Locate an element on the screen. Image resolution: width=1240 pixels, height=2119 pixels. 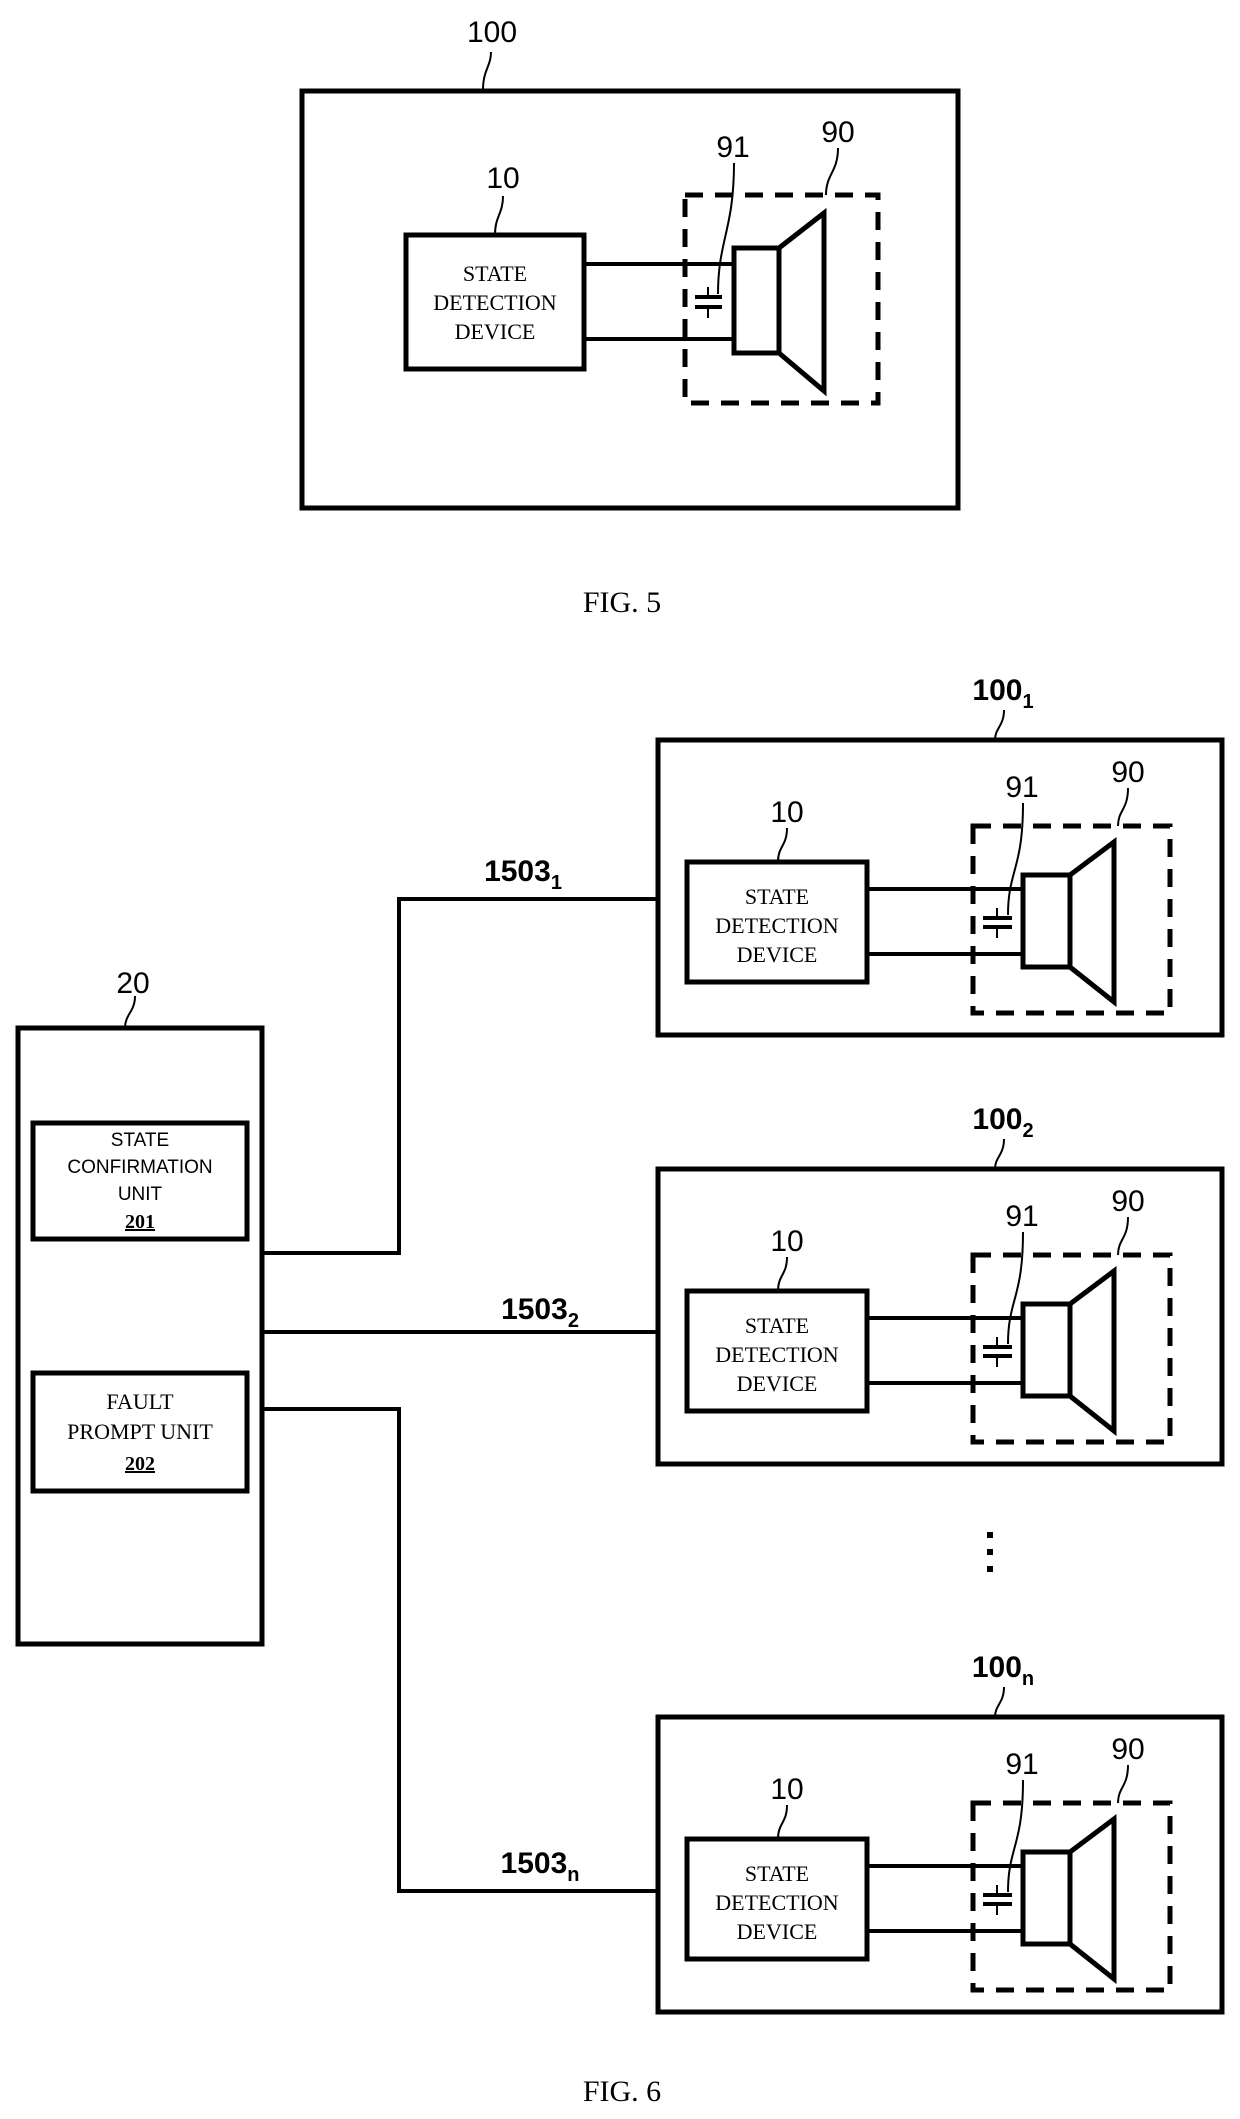
bus-label-n: 1503n is located at coordinates (540, 1866).